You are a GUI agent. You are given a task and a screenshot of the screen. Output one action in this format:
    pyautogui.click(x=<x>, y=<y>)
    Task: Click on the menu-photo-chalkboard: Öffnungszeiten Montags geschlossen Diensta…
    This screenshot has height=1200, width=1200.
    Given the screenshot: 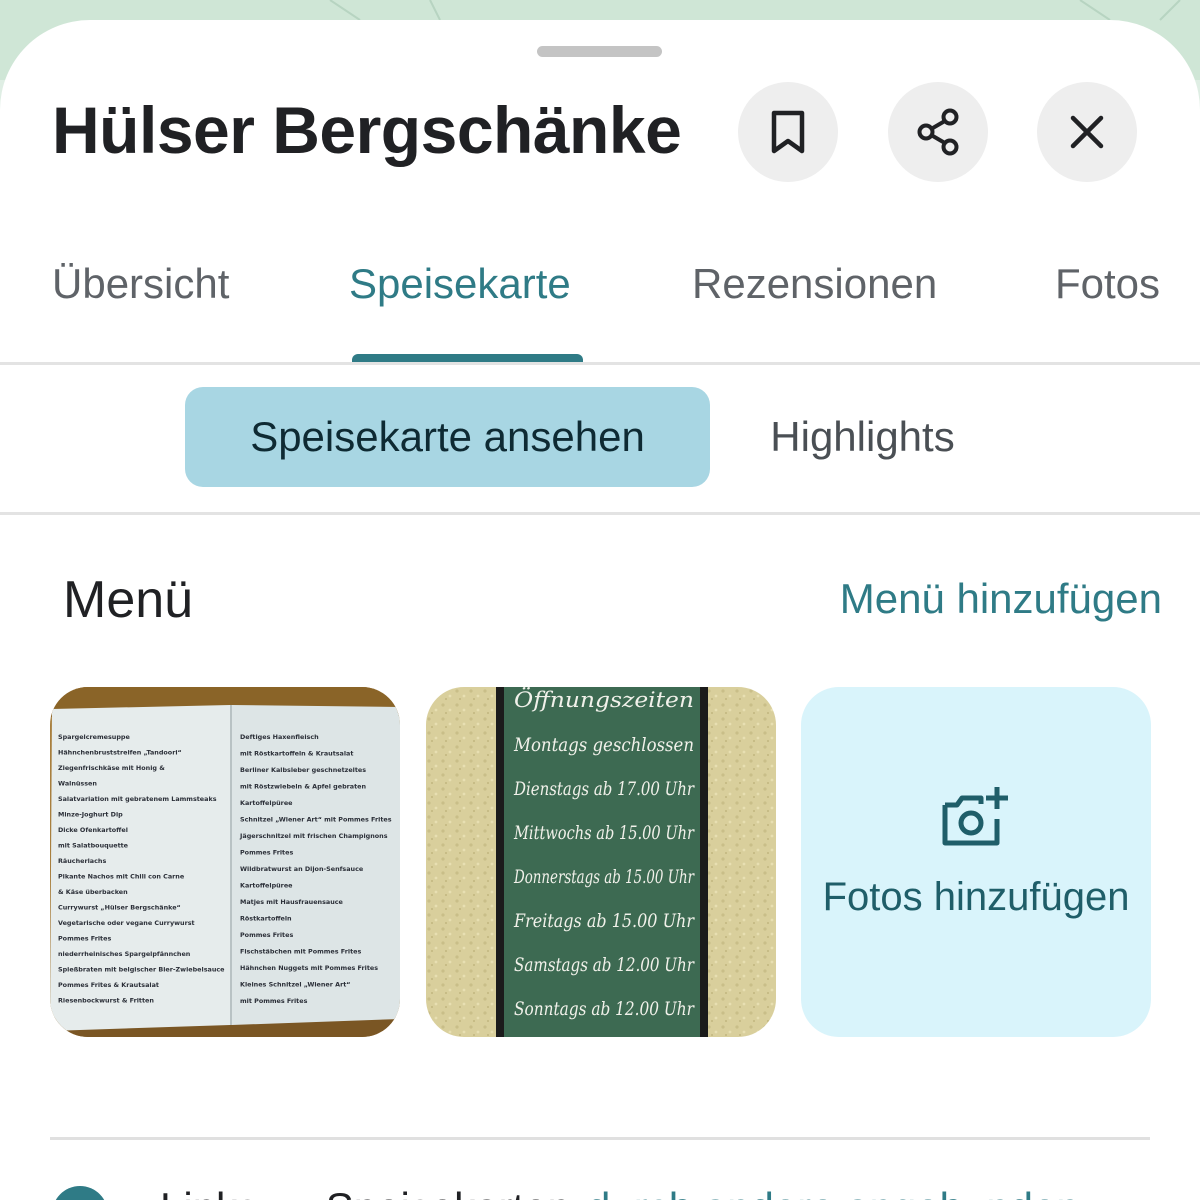 What is the action you would take?
    pyautogui.click(x=601, y=862)
    